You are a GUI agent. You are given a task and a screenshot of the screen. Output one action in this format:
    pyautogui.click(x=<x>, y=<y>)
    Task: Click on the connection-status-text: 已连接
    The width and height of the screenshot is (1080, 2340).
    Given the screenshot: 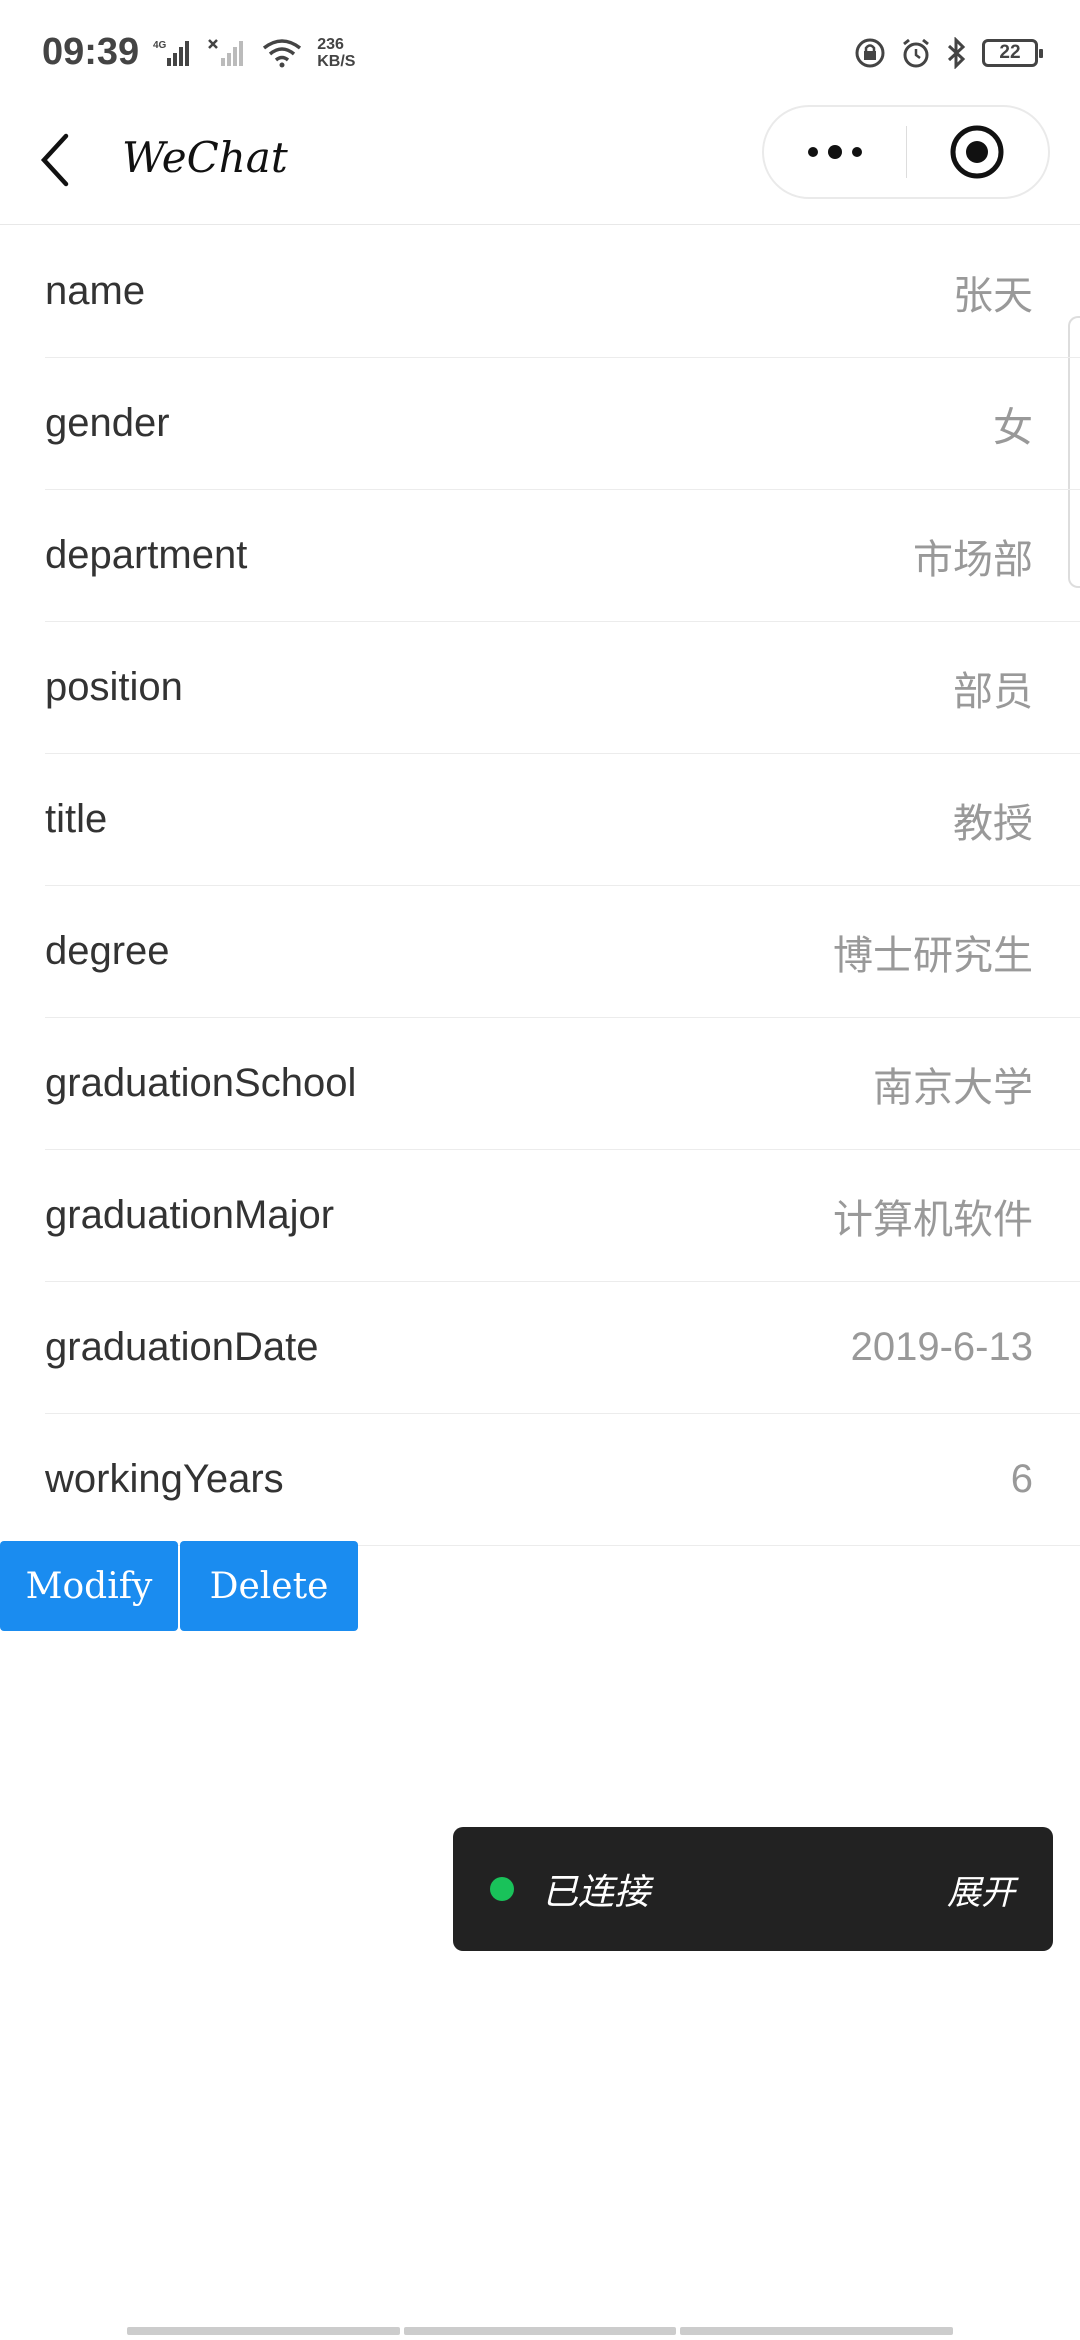 What is the action you would take?
    pyautogui.click(x=596, y=1892)
    